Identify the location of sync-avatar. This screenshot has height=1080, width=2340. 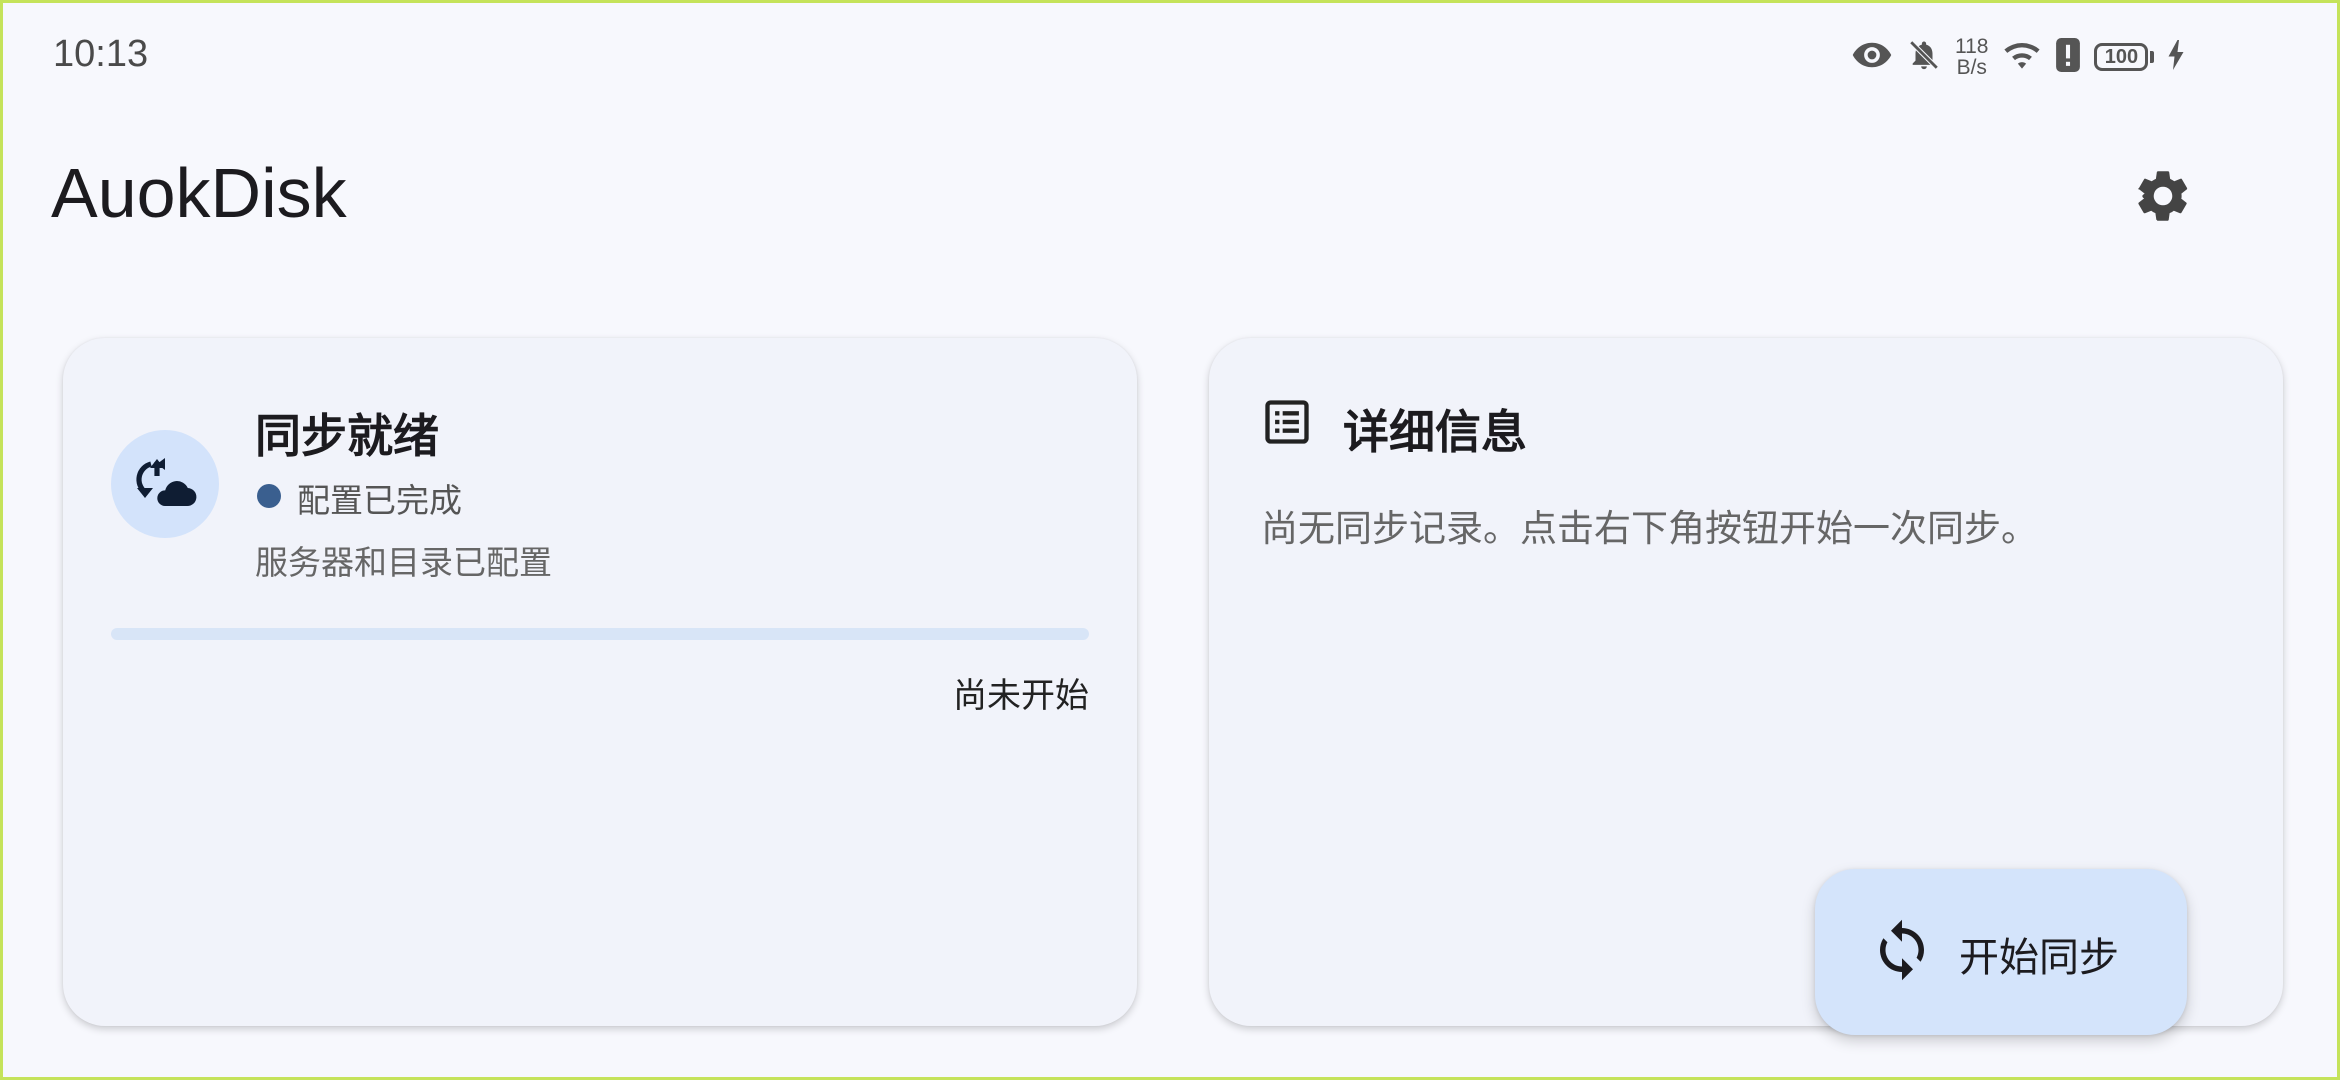
(165, 484).